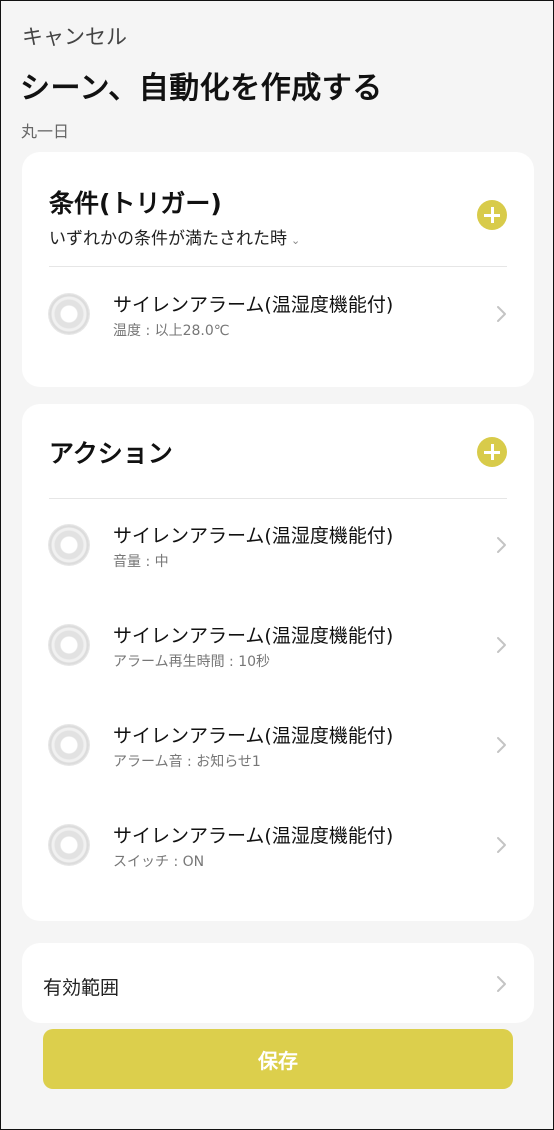 The height and width of the screenshot is (1130, 554). I want to click on save-button: 保存, so click(278, 1059).